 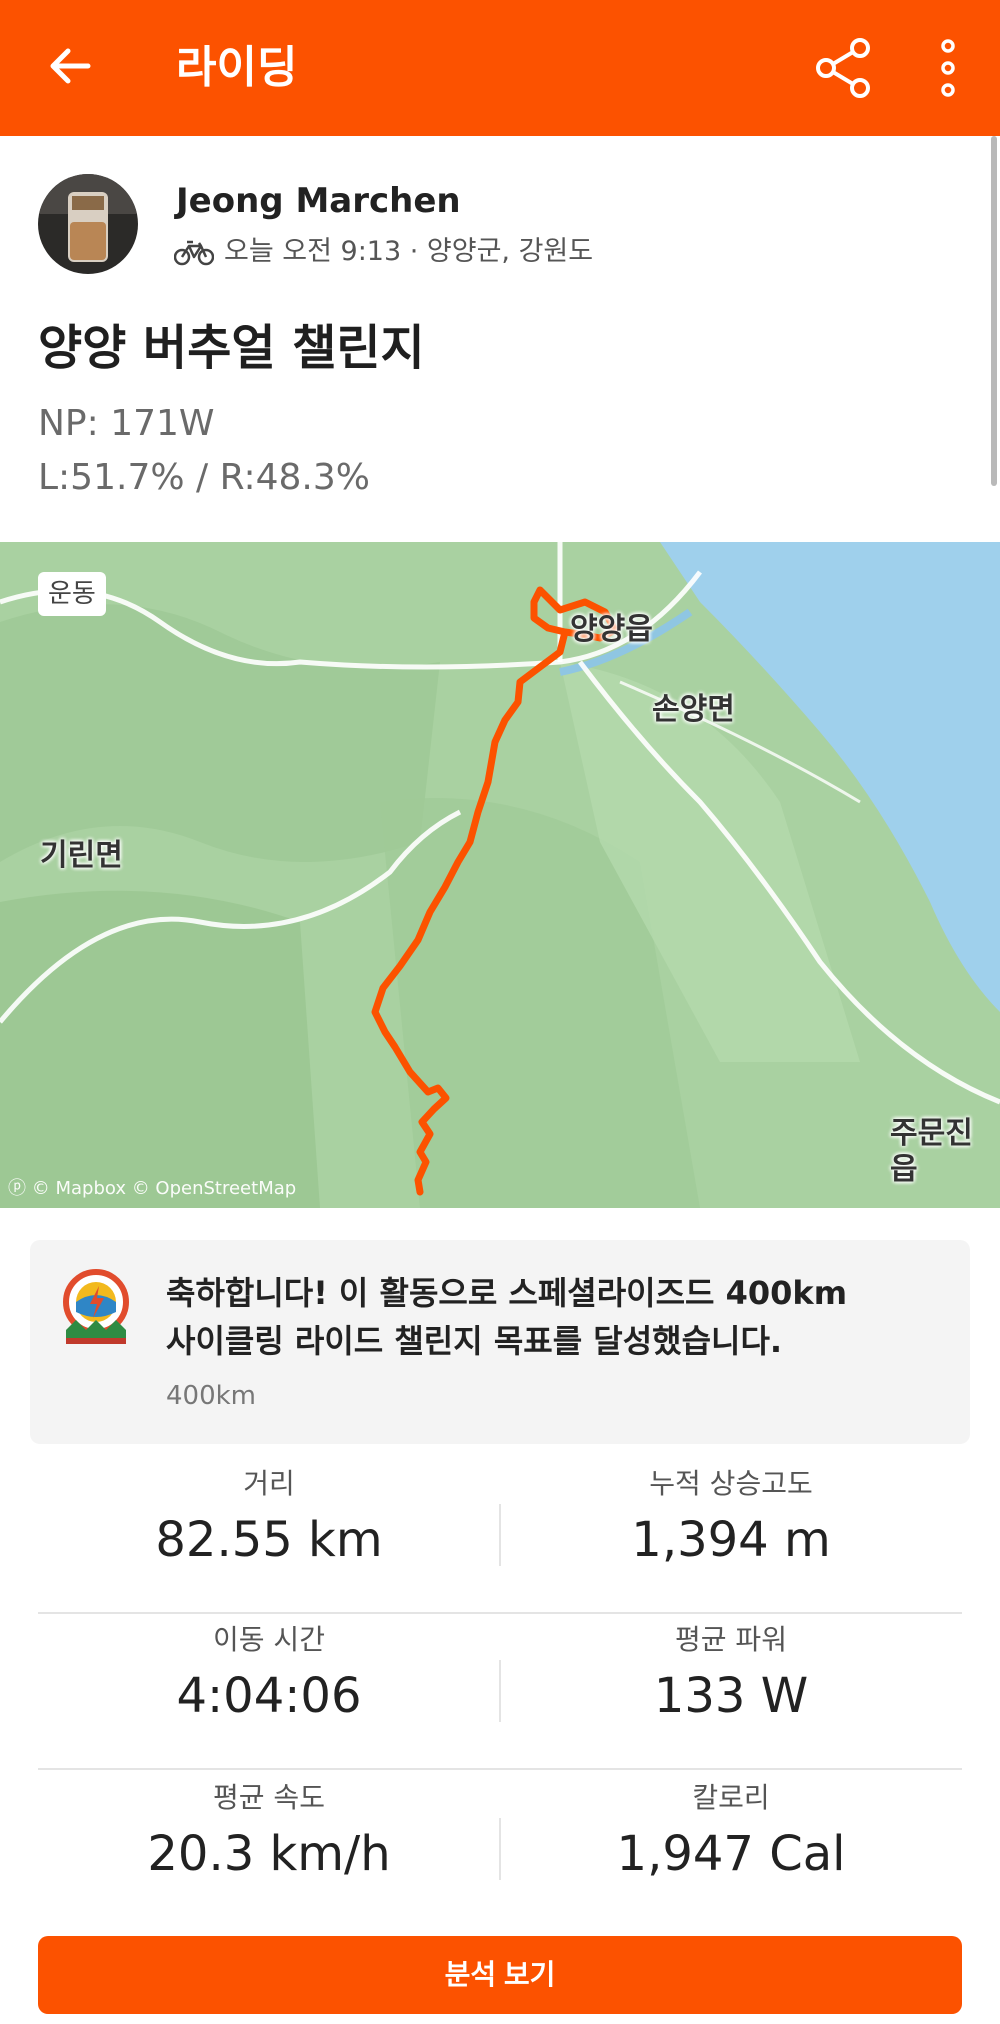 I want to click on activity-description-line: NP: 171W, so click(x=126, y=423).